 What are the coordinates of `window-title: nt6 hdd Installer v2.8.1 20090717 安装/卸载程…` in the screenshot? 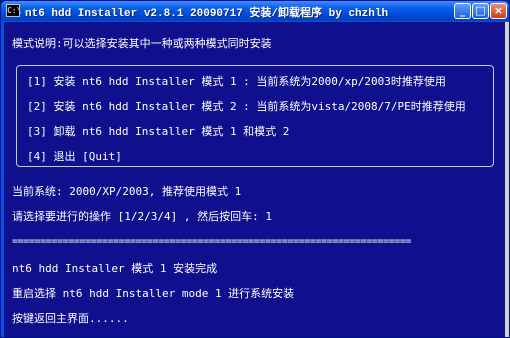 It's located at (207, 14).